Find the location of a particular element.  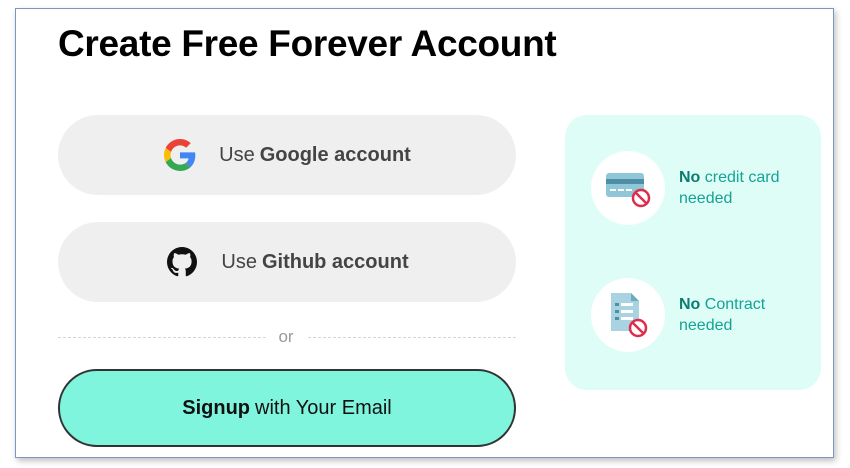

github-signup-button: Use Github account is located at coordinates (287, 262).